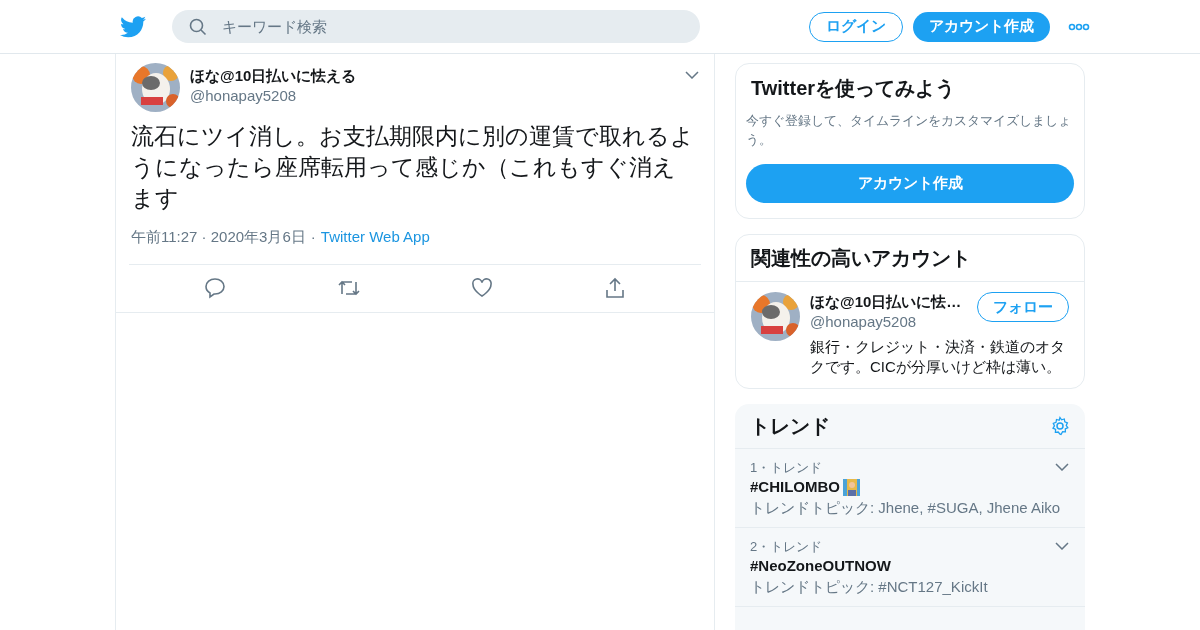 This screenshot has height=630, width=1200. Describe the element at coordinates (790, 426) in the screenshot. I see `card-title: トレンド` at that location.